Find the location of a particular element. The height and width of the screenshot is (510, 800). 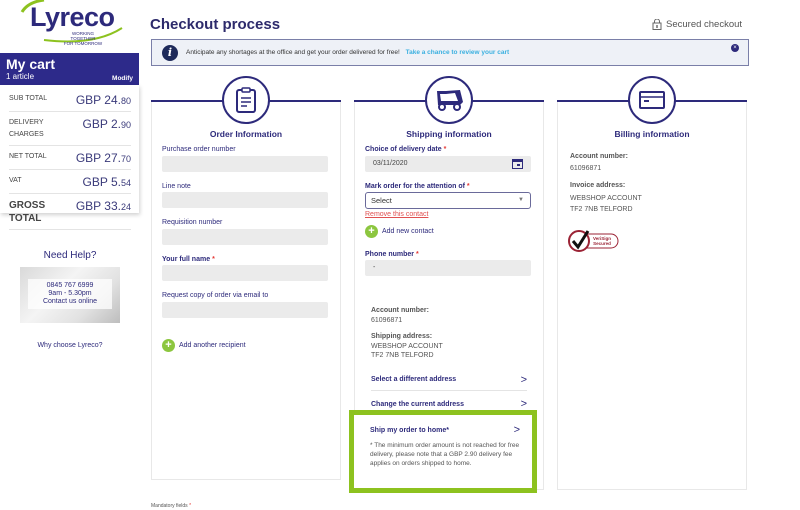

cart-row-value: GBP 5.54 is located at coordinates (106, 182).